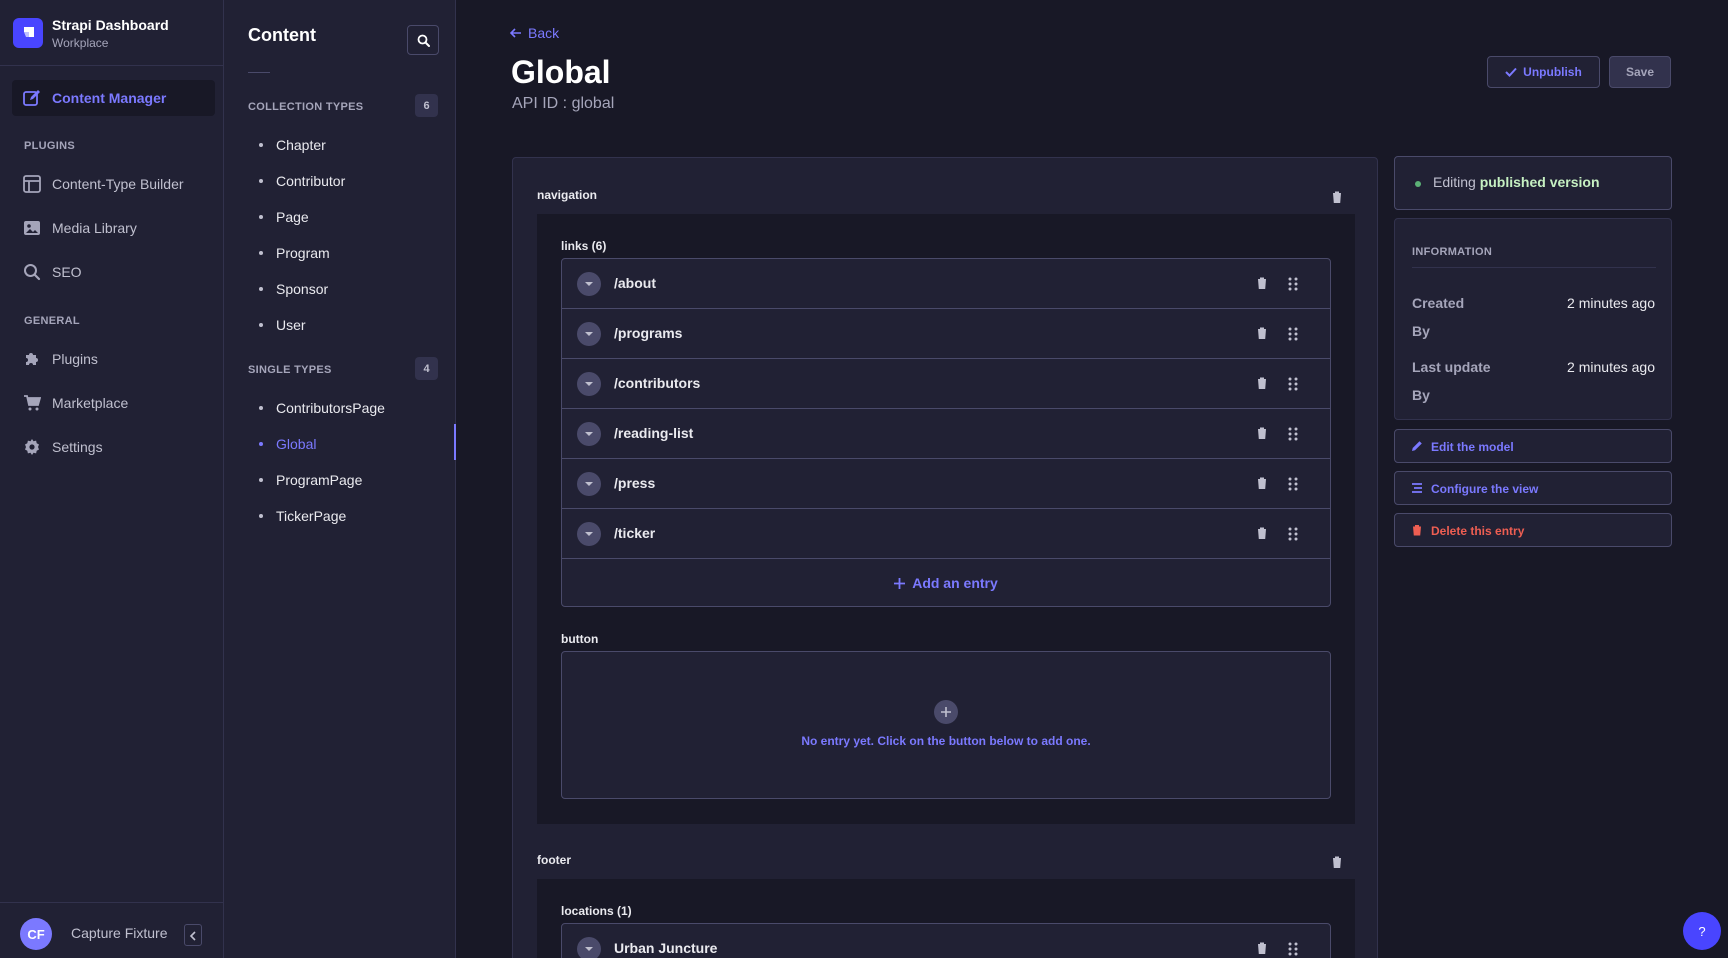 The width and height of the screenshot is (1728, 958). What do you see at coordinates (339, 145) in the screenshot?
I see `subnav-item-chapter: Chapter` at bounding box center [339, 145].